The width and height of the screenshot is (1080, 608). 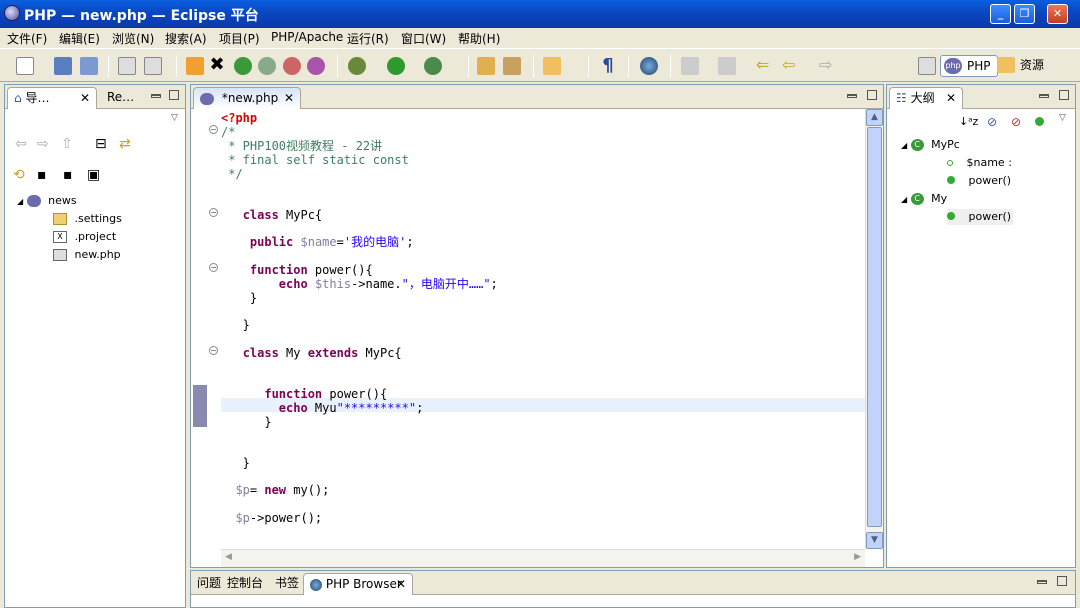 What do you see at coordinates (127, 66) in the screenshot?
I see `html-tidy-icon` at bounding box center [127, 66].